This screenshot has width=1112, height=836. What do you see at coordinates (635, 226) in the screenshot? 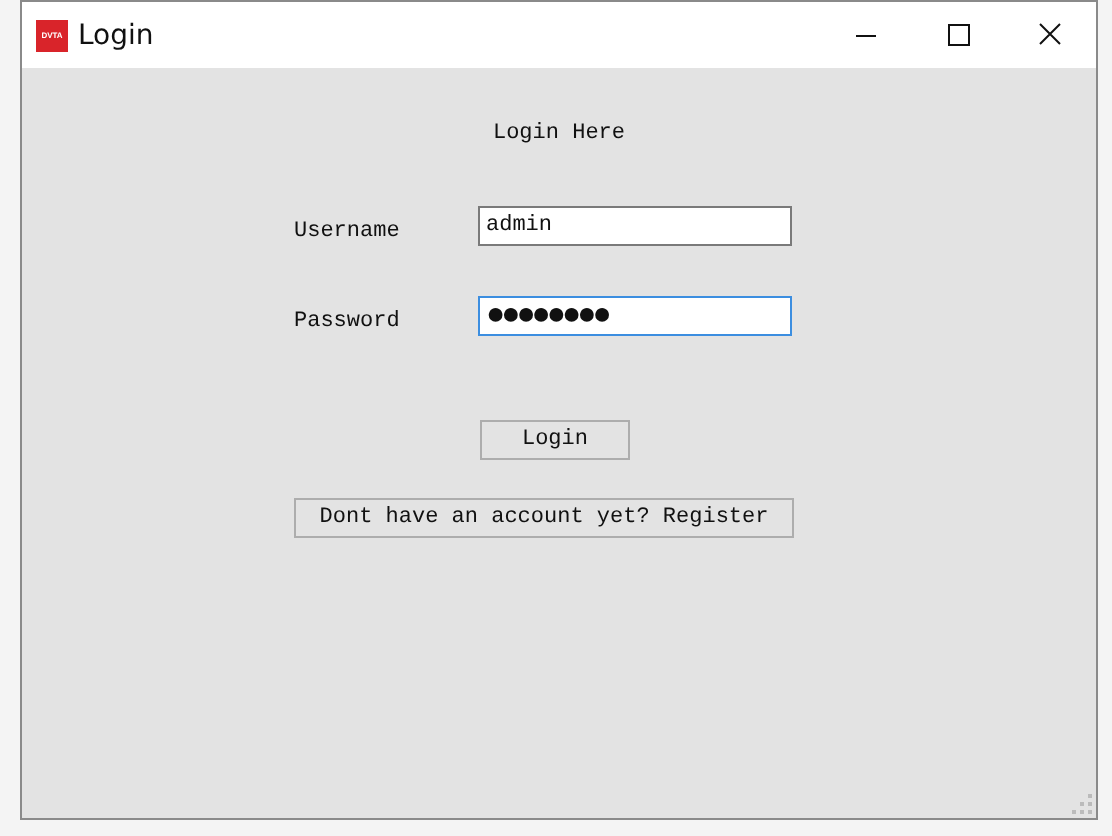
I see `input-field: admin` at bounding box center [635, 226].